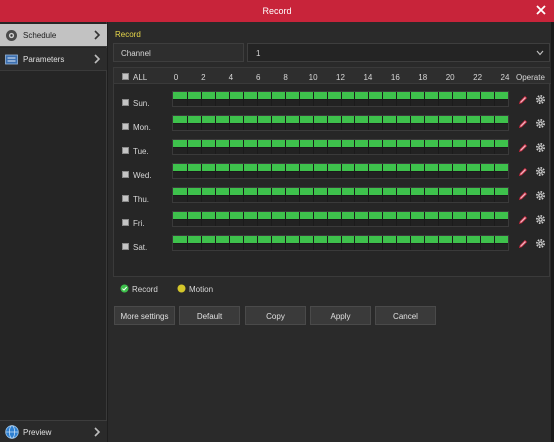 The height and width of the screenshot is (442, 554). I want to click on day-label: Thu., so click(141, 199).